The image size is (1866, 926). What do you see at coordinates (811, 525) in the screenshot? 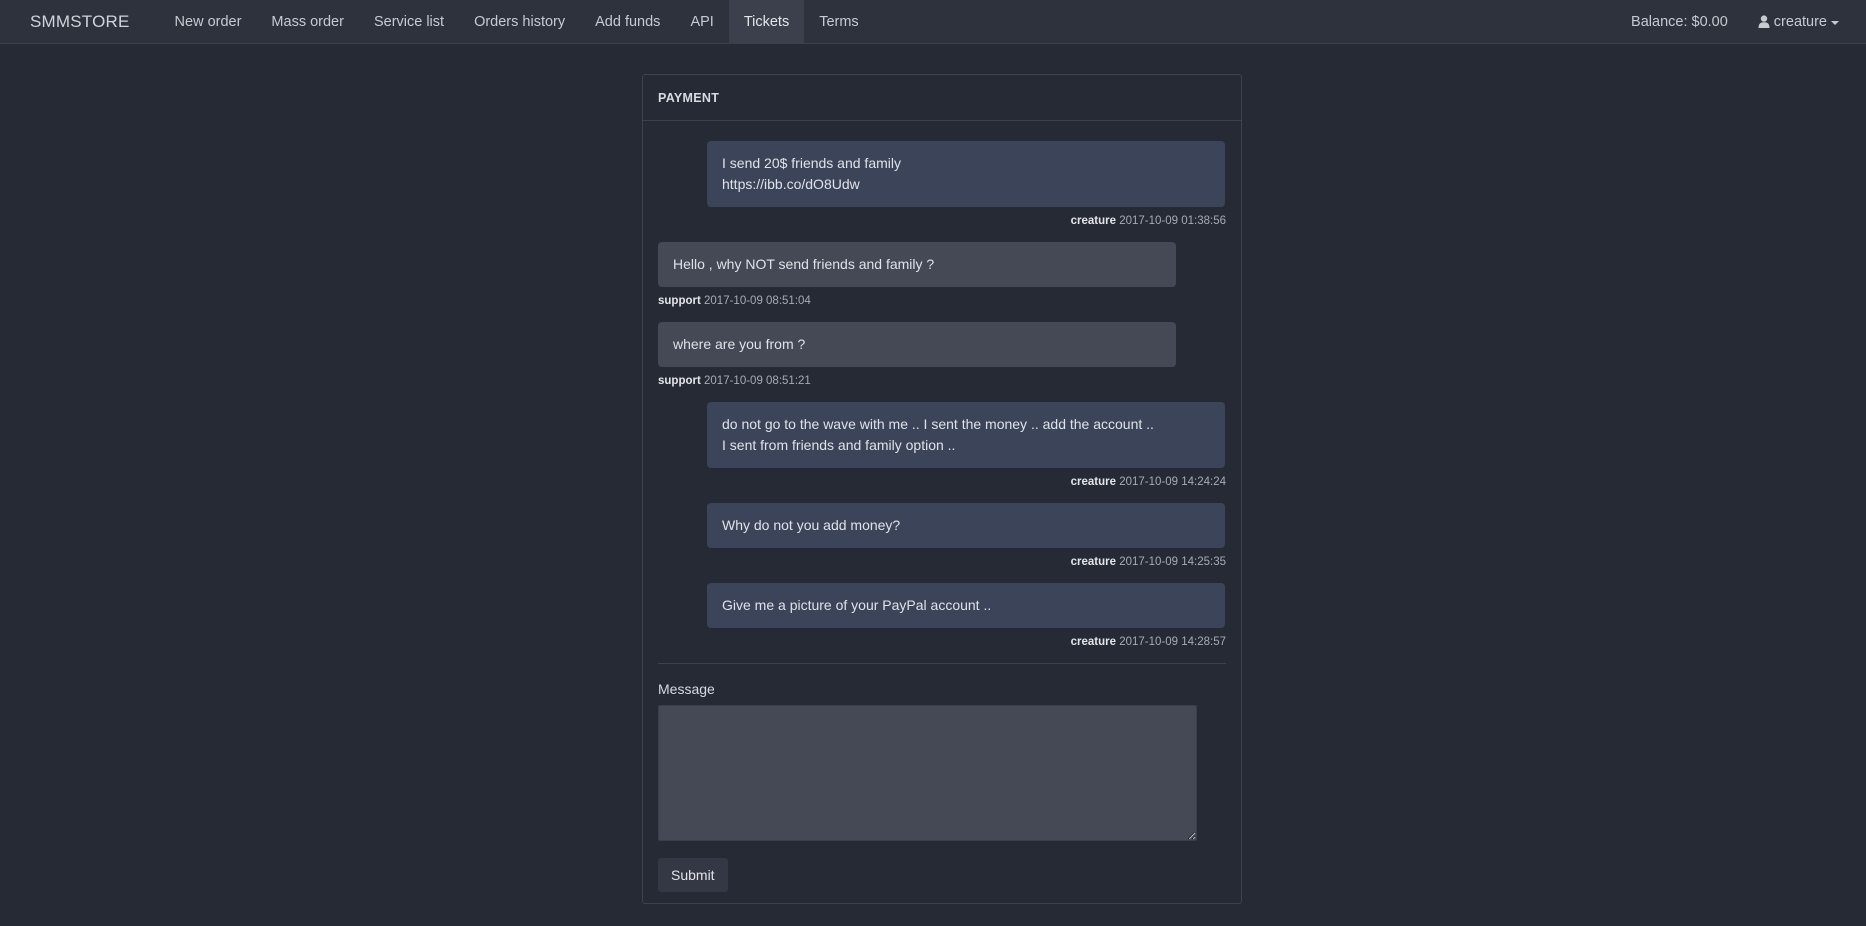
I see `message-line: Why do not you add money?` at bounding box center [811, 525].